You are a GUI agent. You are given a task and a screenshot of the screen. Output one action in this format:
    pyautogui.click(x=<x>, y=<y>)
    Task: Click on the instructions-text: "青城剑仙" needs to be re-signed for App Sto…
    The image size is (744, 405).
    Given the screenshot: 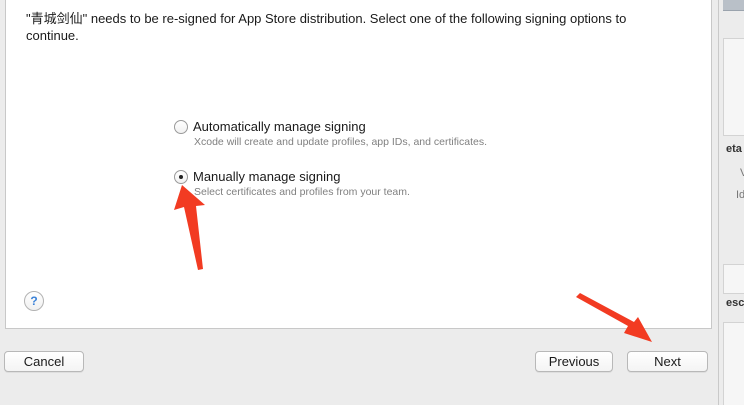 What is the action you would take?
    pyautogui.click(x=326, y=27)
    